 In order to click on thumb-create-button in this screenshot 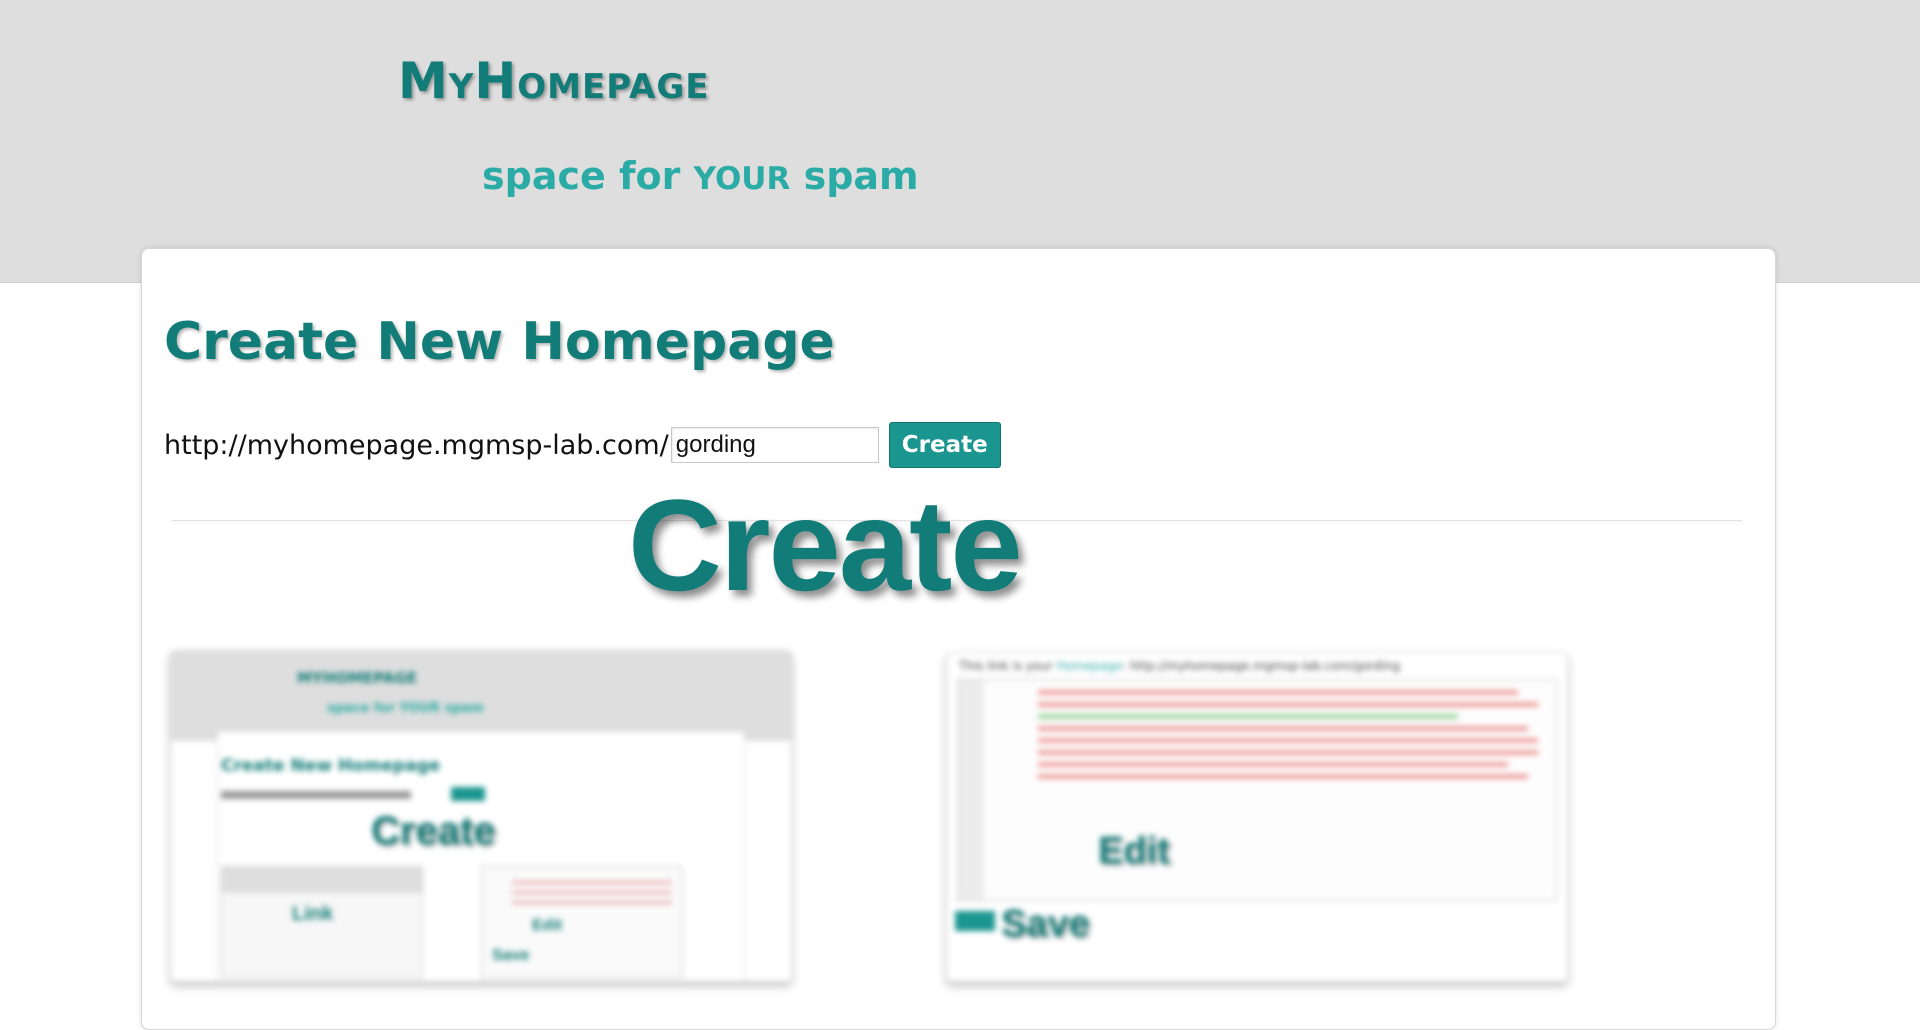, I will do `click(468, 794)`.